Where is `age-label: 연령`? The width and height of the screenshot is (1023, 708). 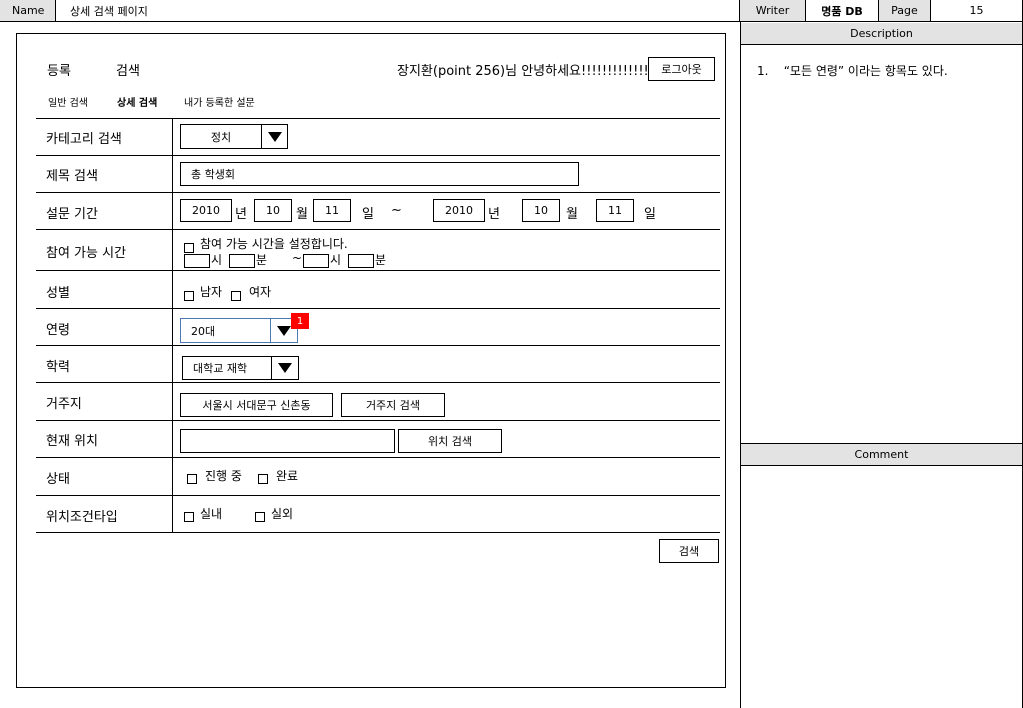 age-label: 연령 is located at coordinates (58, 330).